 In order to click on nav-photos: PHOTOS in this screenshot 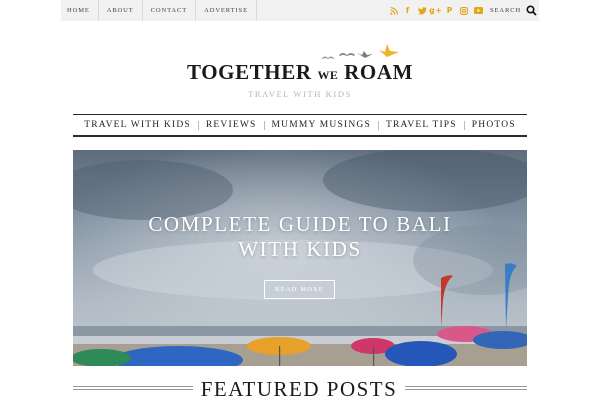, I will do `click(494, 125)`.